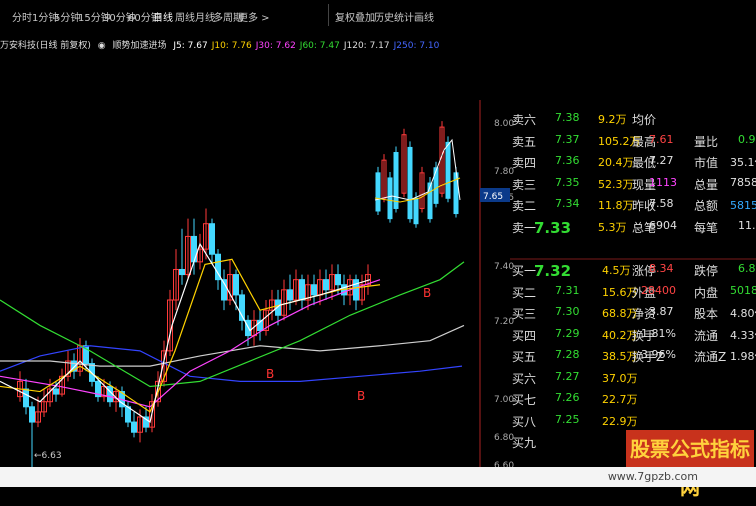 The height and width of the screenshot is (506, 756). What do you see at coordinates (743, 335) in the screenshot?
I see `stat-value: 4.33亿` at bounding box center [743, 335].